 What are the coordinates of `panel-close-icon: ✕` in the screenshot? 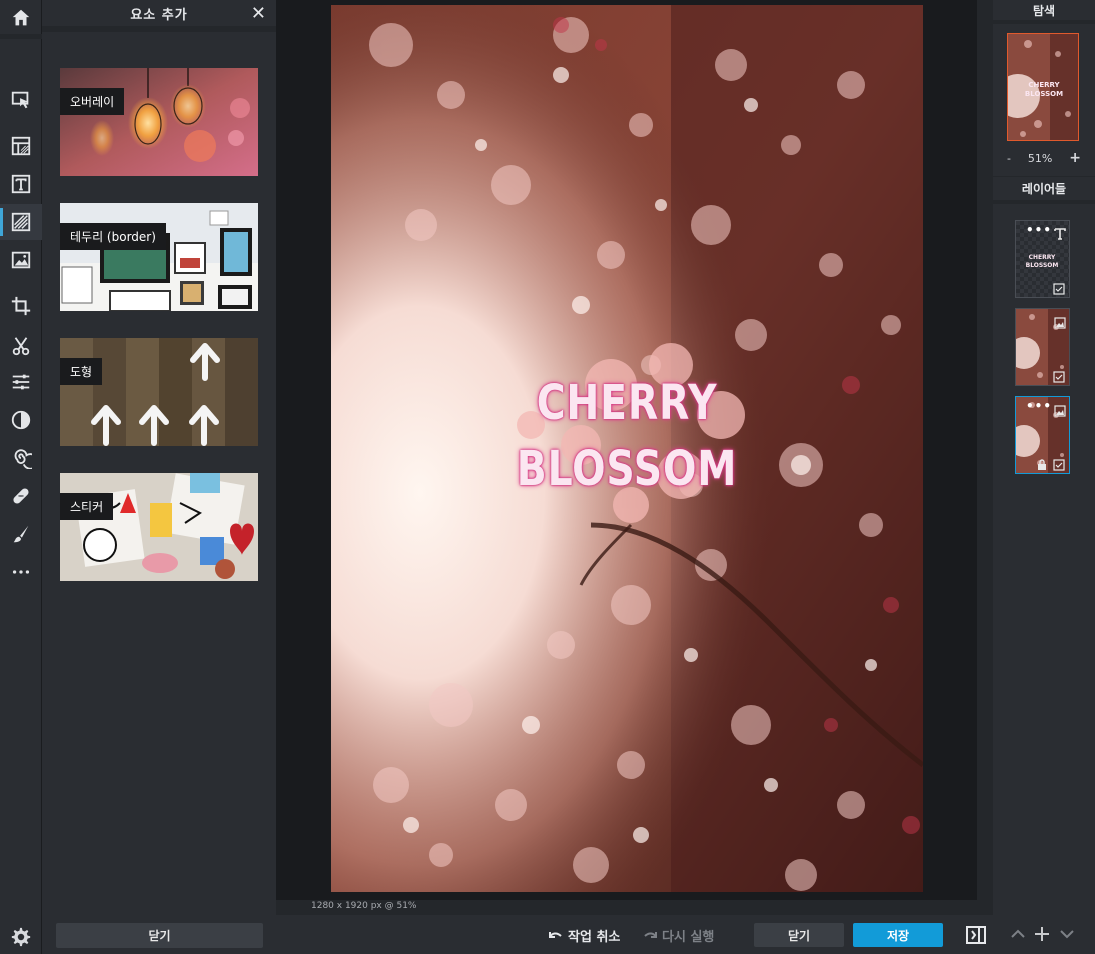 It's located at (258, 14).